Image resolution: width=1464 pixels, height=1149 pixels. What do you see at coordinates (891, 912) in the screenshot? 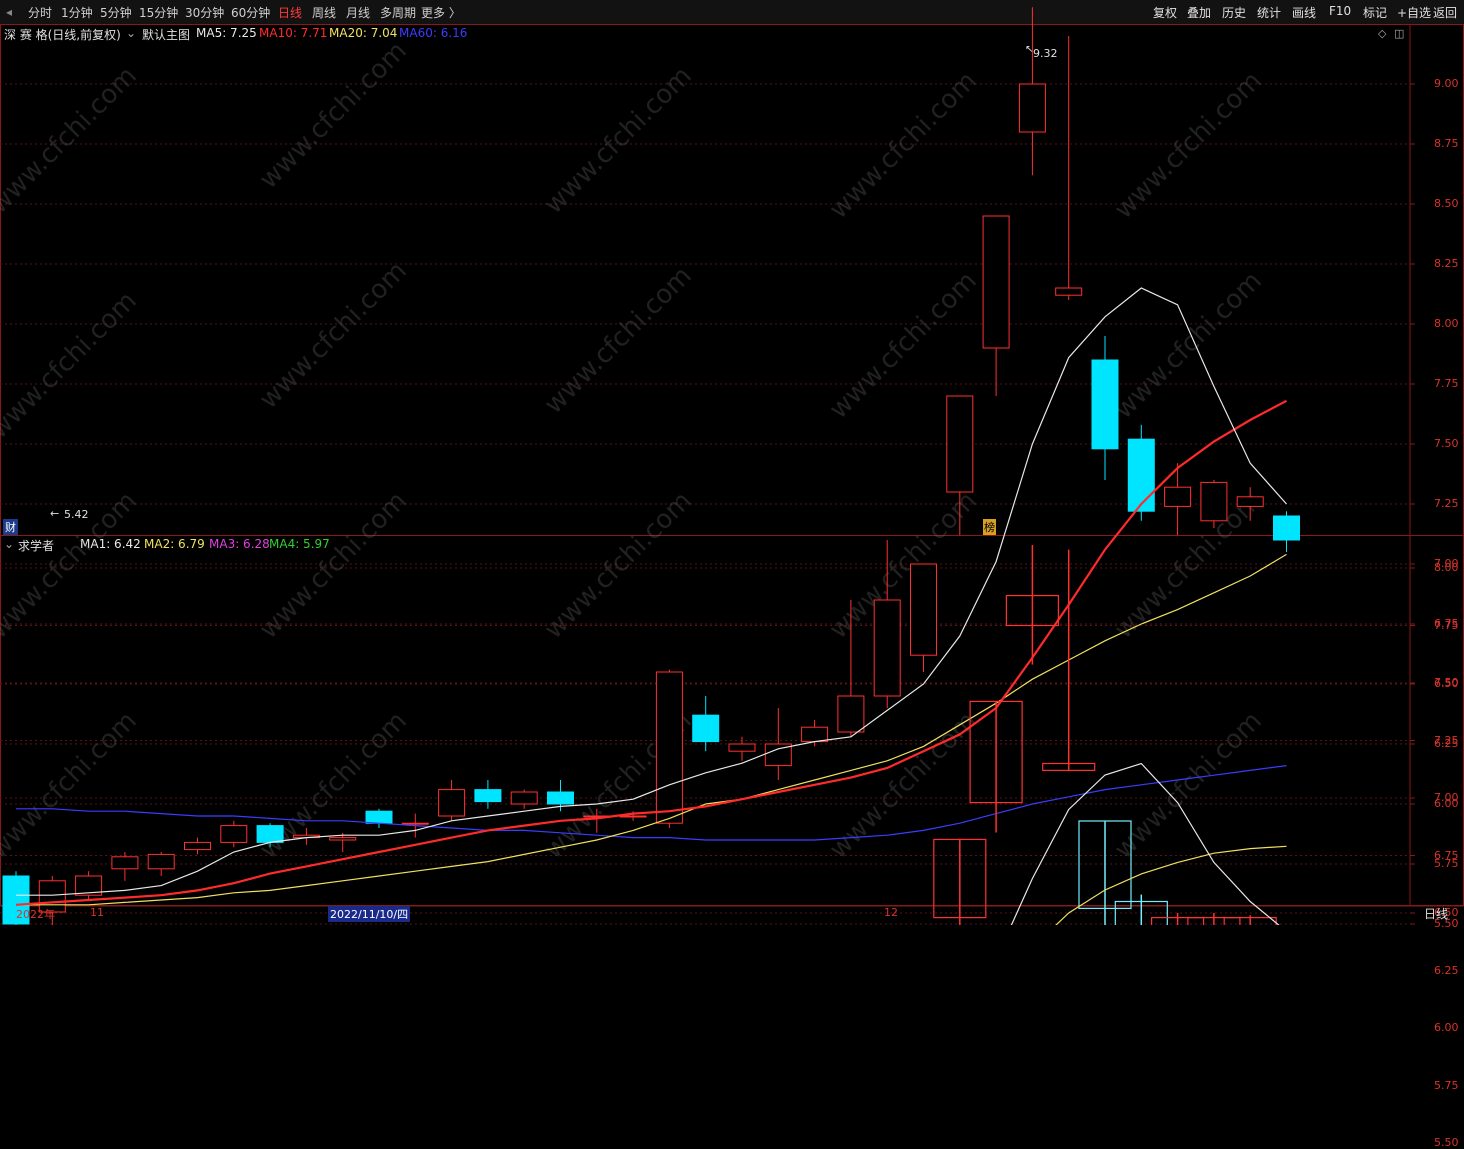
I see `date-axis-dec: 12` at bounding box center [891, 912].